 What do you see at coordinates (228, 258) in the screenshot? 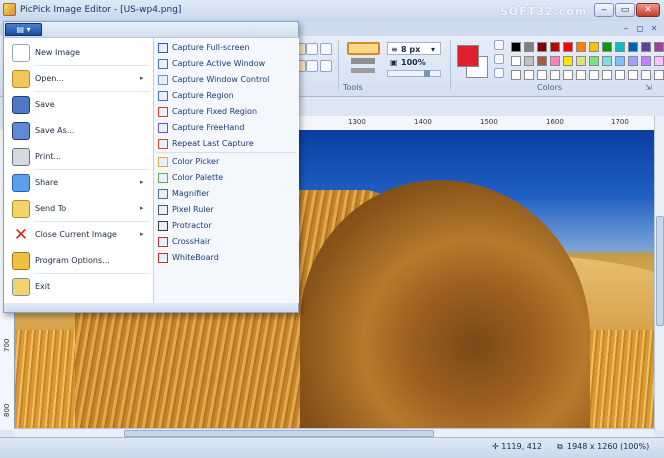
I see `capture-item-whiteboard: WhiteBoard` at bounding box center [228, 258].